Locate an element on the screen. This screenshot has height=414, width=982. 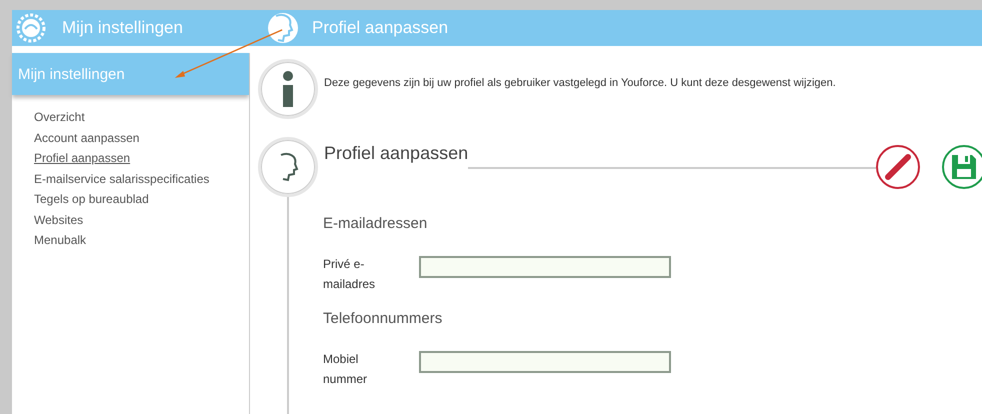
sidebar-item: Profiel aanpassen is located at coordinates (71, 158).